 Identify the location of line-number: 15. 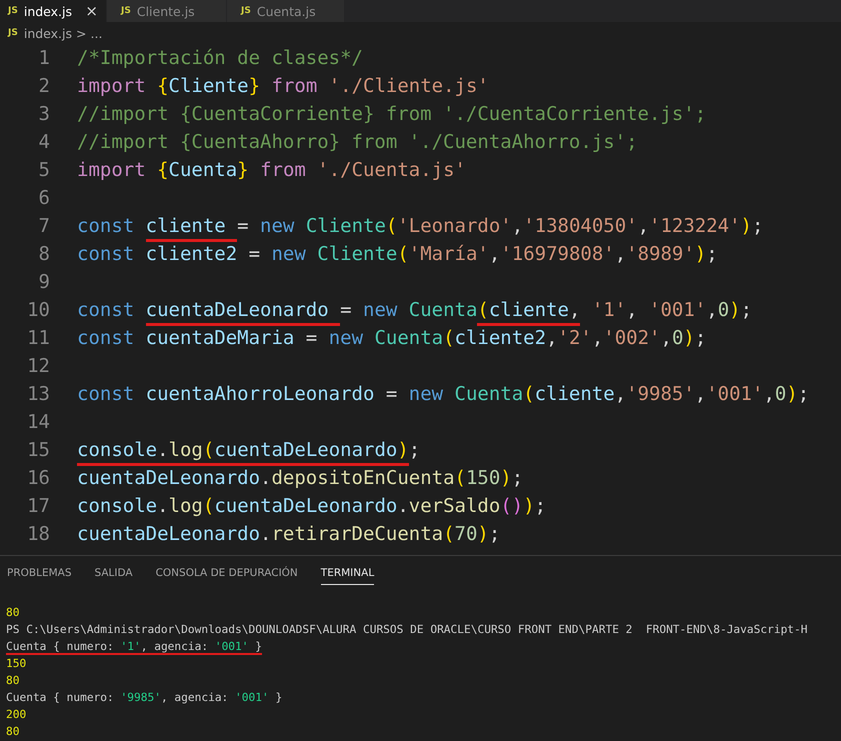
(38, 450).